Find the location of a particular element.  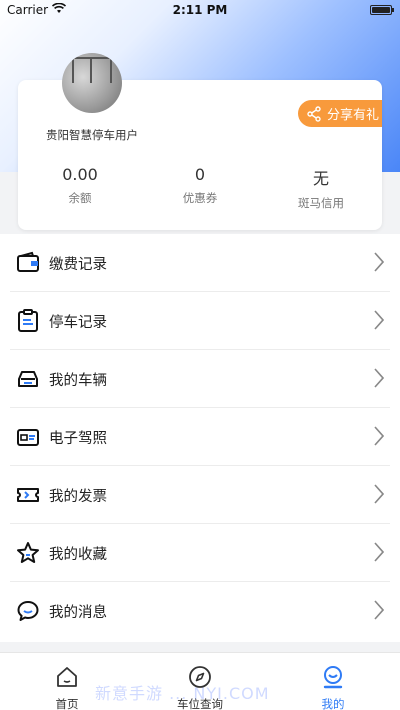

clipboard-icon is located at coordinates (28, 321).